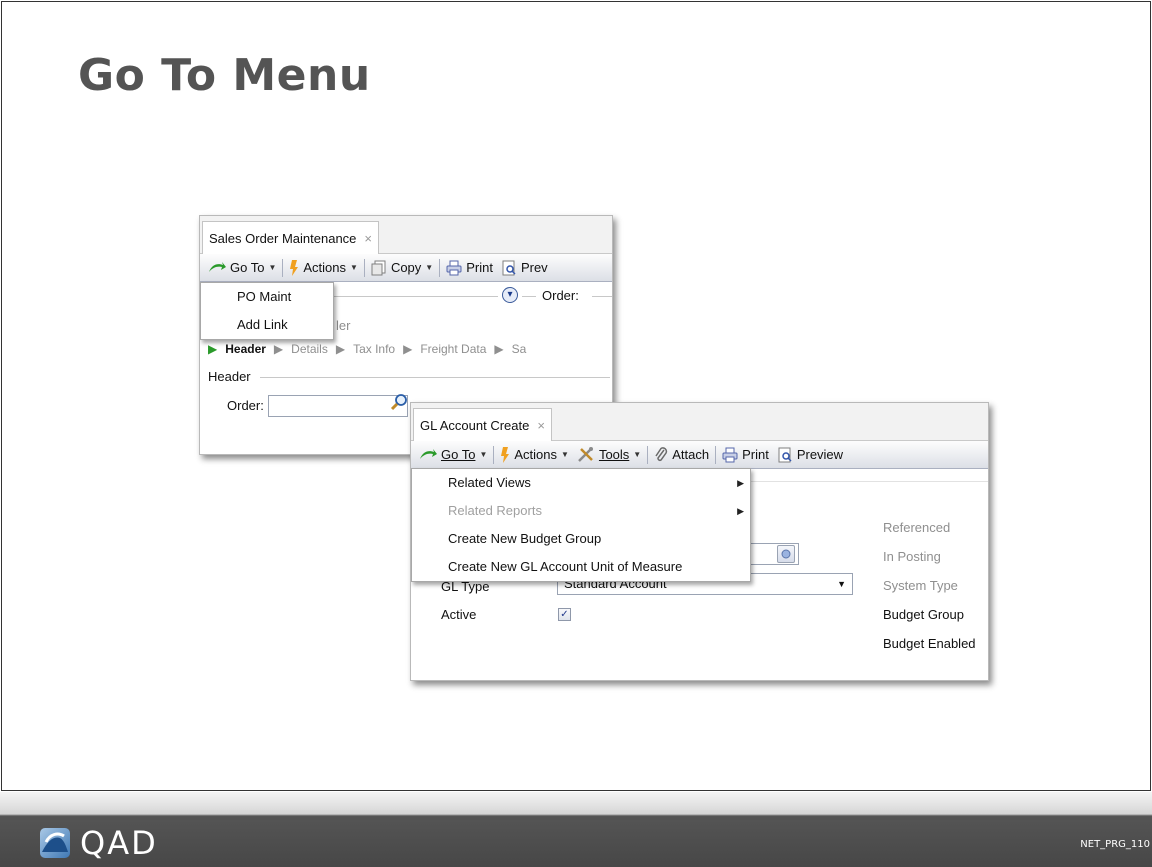 The image size is (1152, 867). Describe the element at coordinates (267, 297) in the screenshot. I see `menu-item-po-maint: PO Maint` at that location.